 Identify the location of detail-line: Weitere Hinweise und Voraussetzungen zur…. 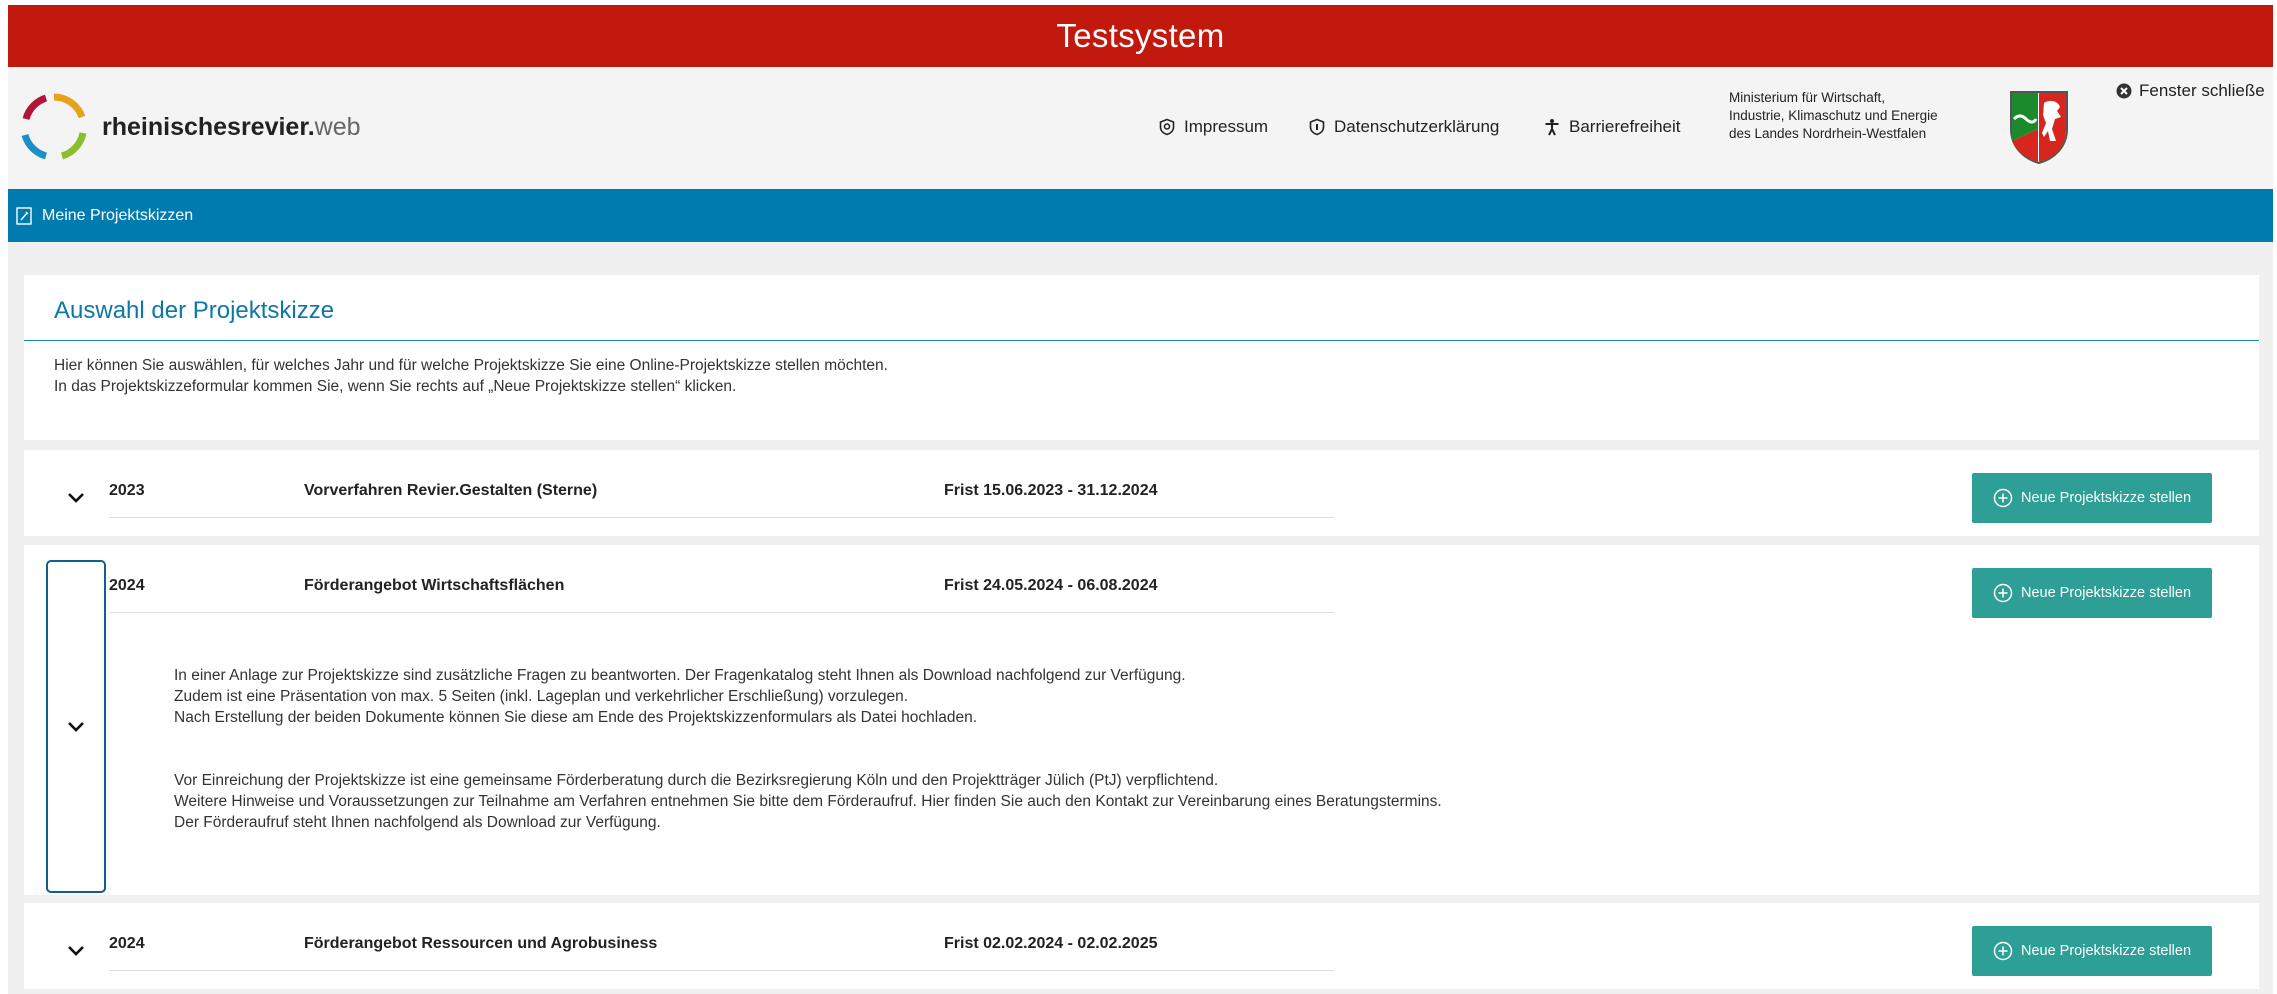
(808, 801).